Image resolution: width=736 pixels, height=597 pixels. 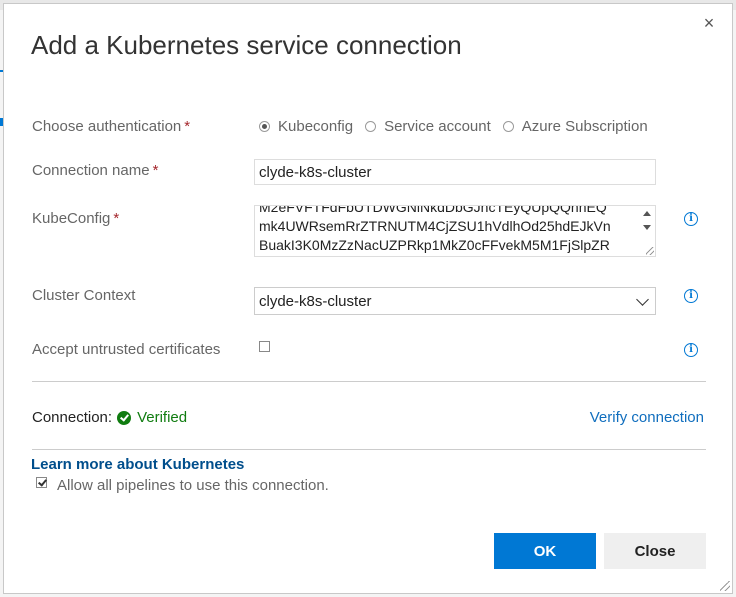 I want to click on learn-more-link: Learn more about Kubernetes, so click(x=137, y=464).